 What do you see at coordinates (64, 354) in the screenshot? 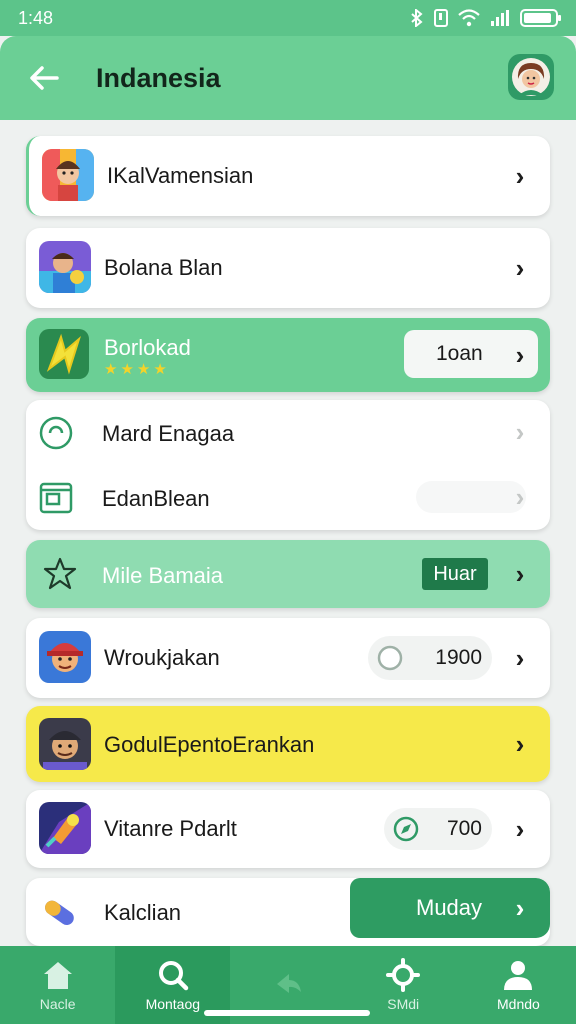
I see `lightning-star-icon` at bounding box center [64, 354].